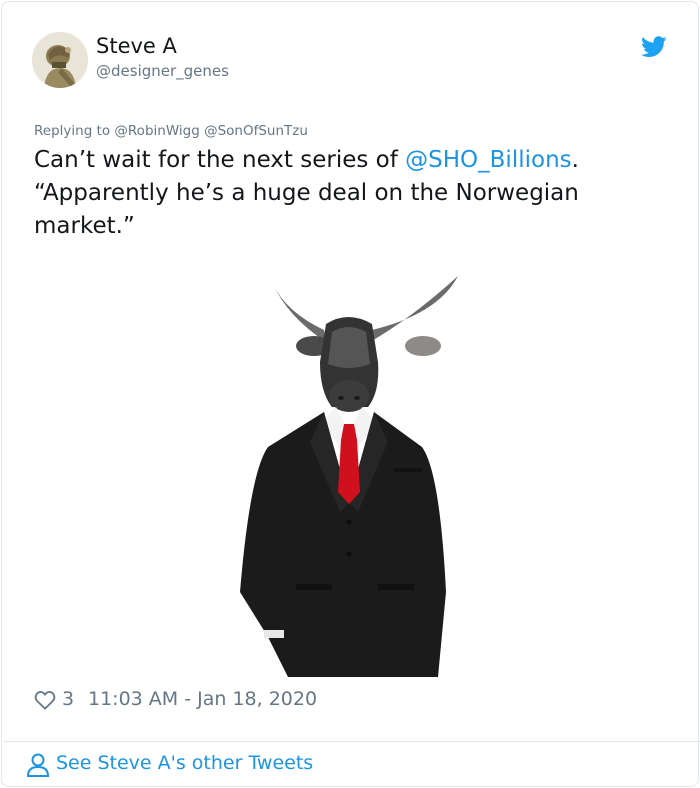 The height and width of the screenshot is (788, 700). I want to click on tweet-mention-link: @SHO_Billions, so click(488, 160).